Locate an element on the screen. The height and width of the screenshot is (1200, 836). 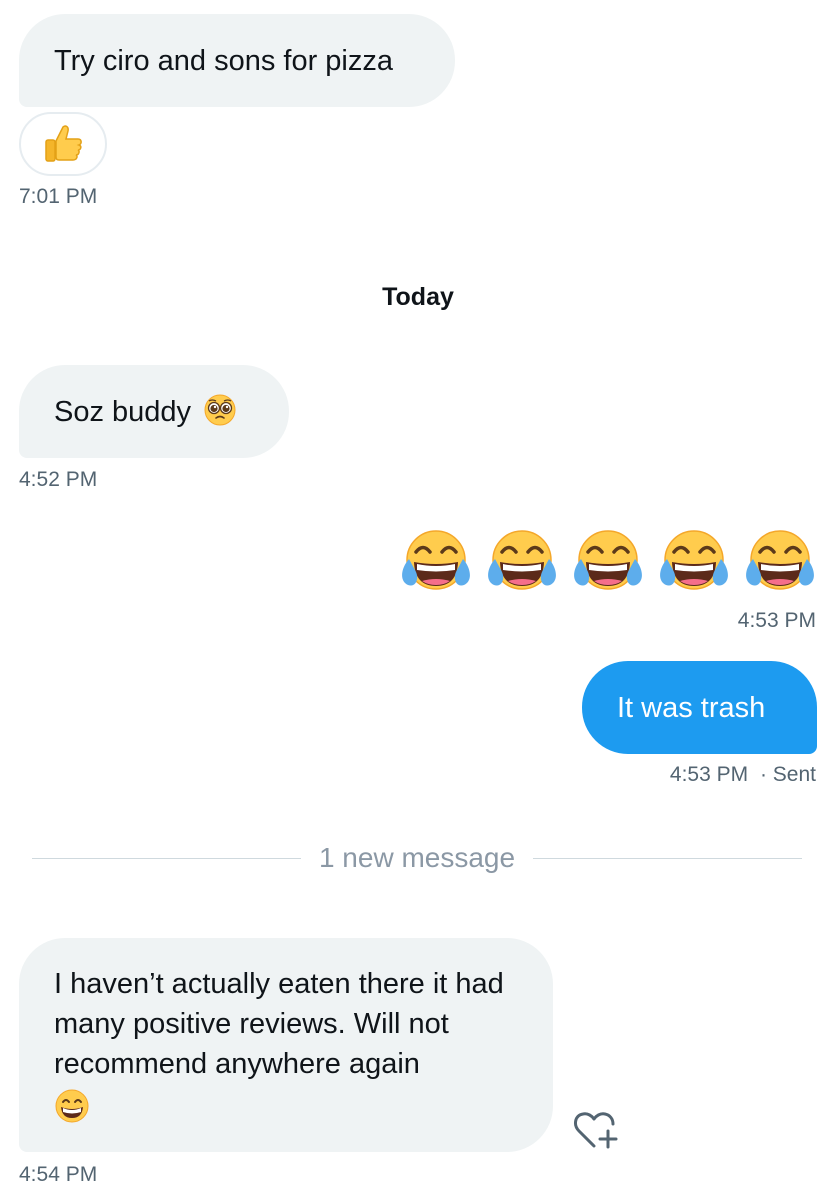
pleading-face-emoji is located at coordinates (220, 410).